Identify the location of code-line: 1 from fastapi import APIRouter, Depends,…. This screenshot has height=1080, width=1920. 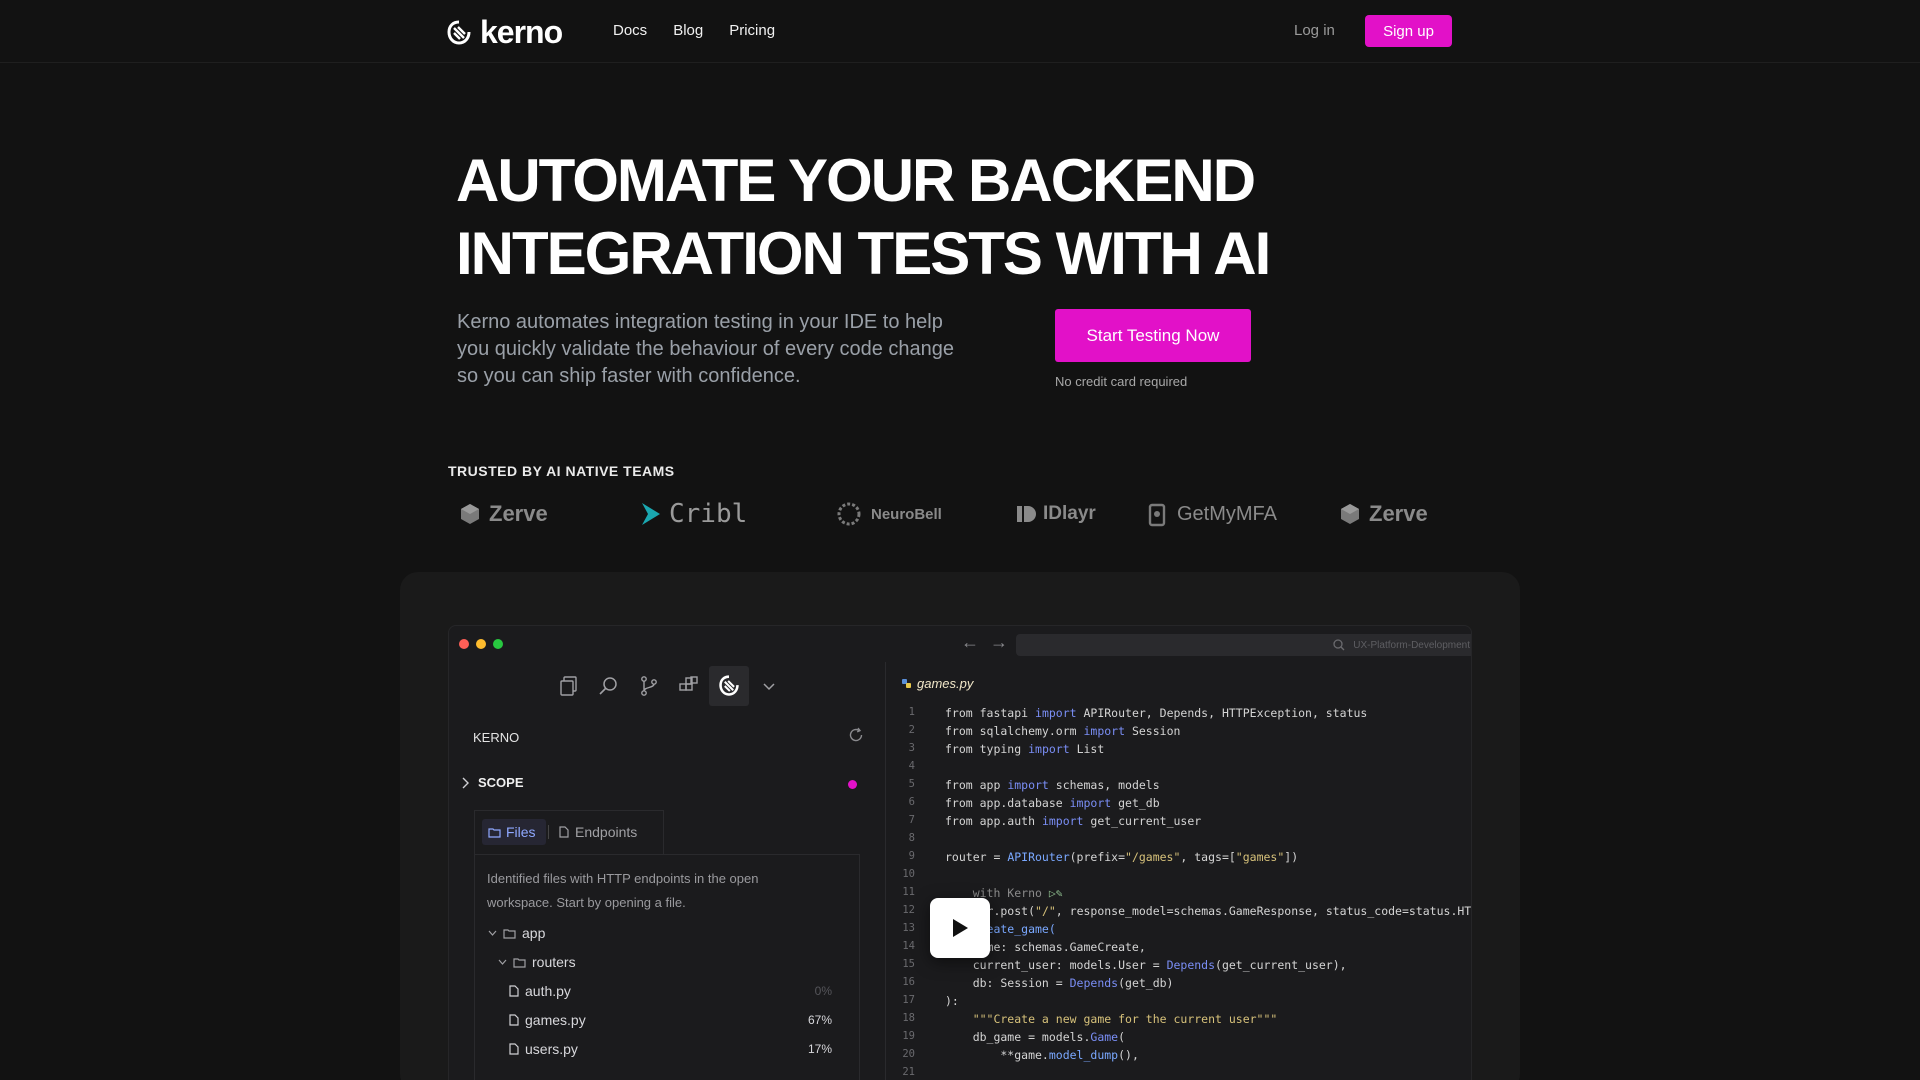
(1138, 713).